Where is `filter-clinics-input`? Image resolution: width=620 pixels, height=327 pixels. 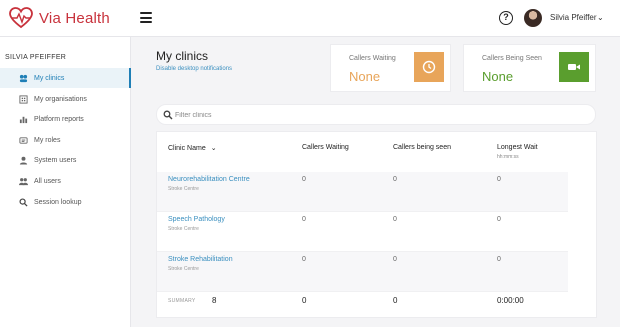 filter-clinics-input is located at coordinates (375, 115).